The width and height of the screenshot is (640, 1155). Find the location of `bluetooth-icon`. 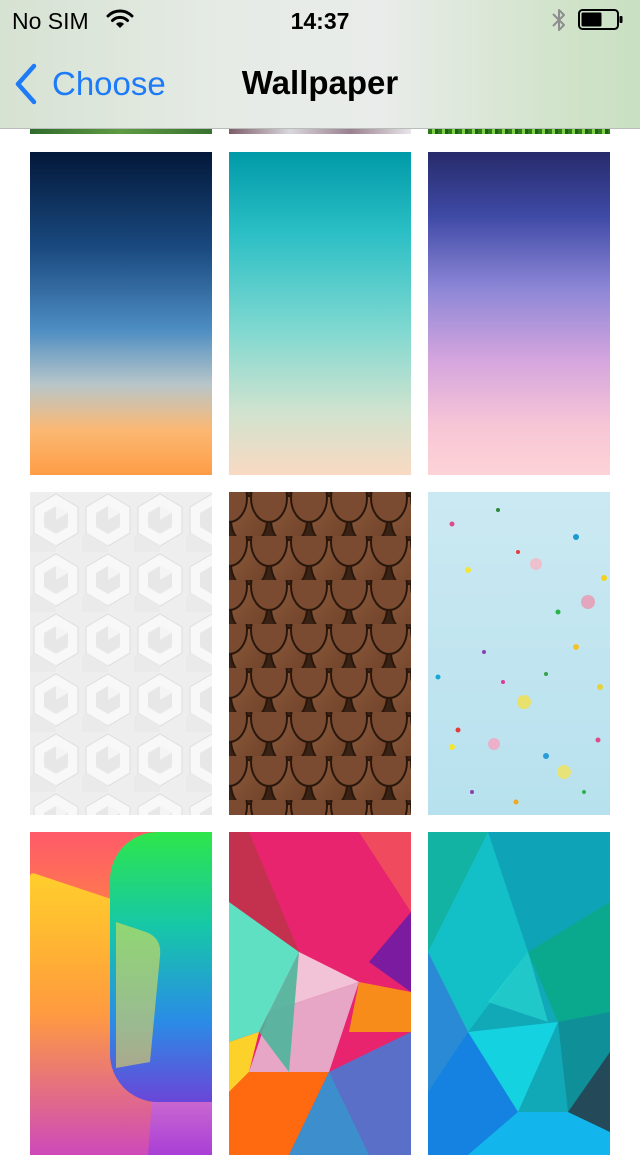

bluetooth-icon is located at coordinates (558, 20).